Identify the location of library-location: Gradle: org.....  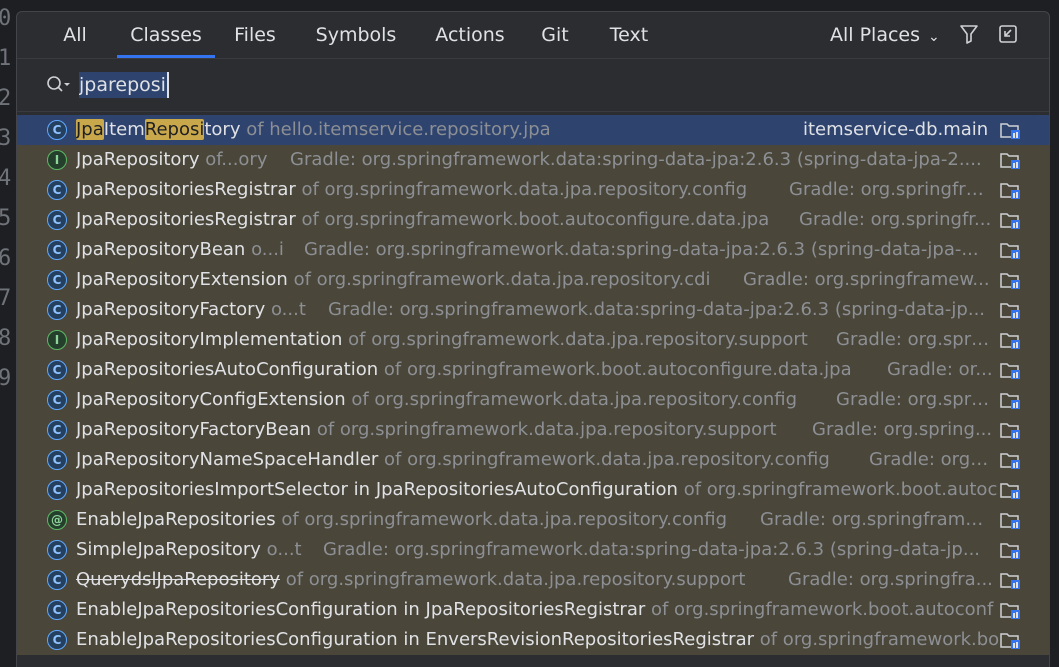
(931, 459).